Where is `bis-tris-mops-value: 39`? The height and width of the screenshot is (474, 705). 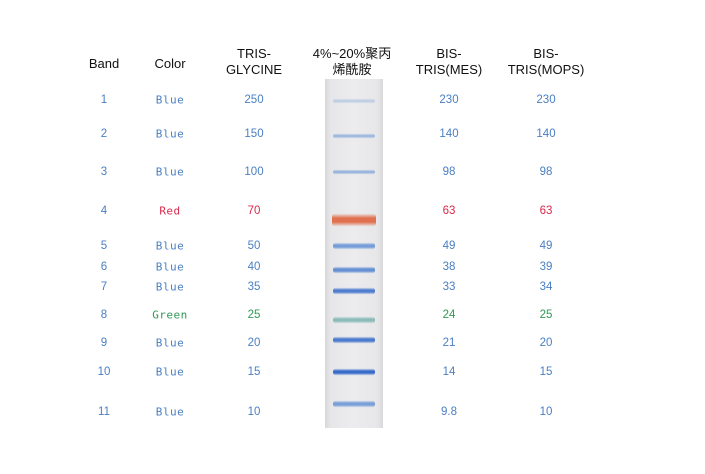
bis-tris-mops-value: 39 is located at coordinates (546, 267).